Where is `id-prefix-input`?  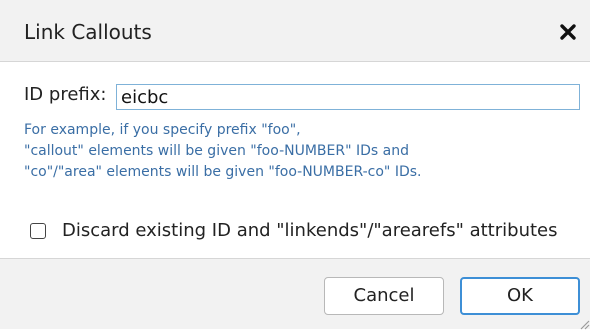
id-prefix-input is located at coordinates (348, 97).